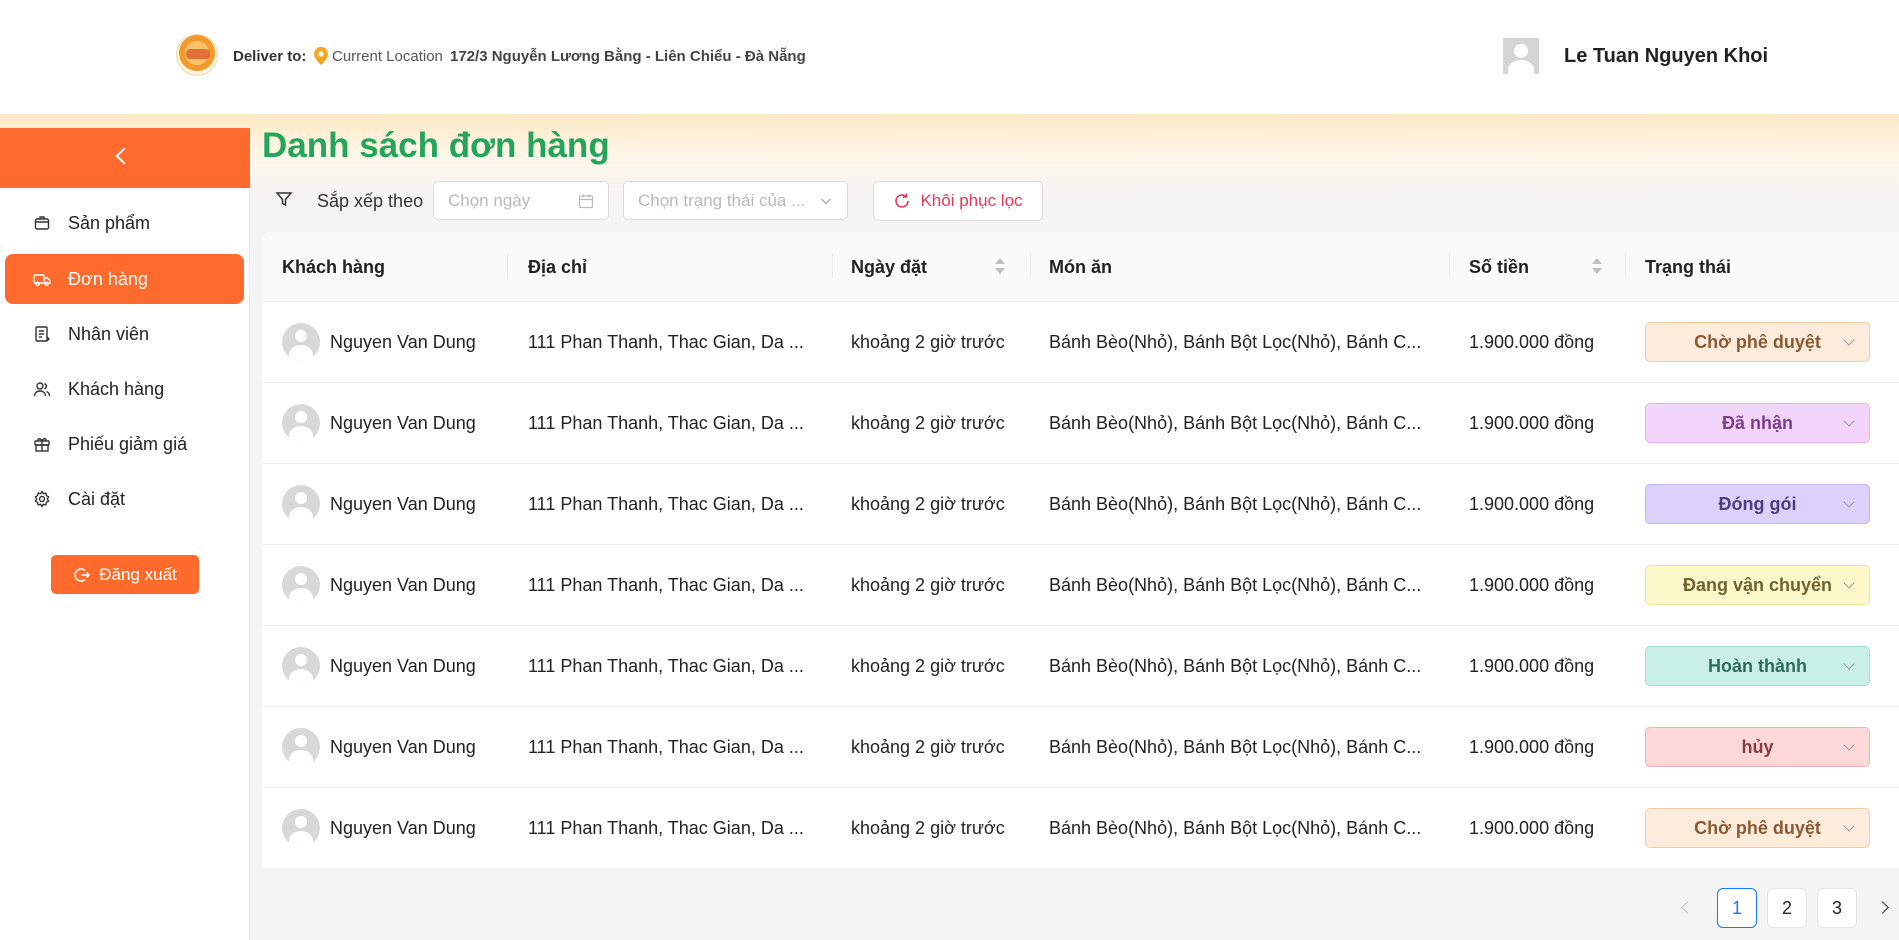 The width and height of the screenshot is (1899, 940). What do you see at coordinates (1687, 908) in the screenshot?
I see `pagination-prev-button` at bounding box center [1687, 908].